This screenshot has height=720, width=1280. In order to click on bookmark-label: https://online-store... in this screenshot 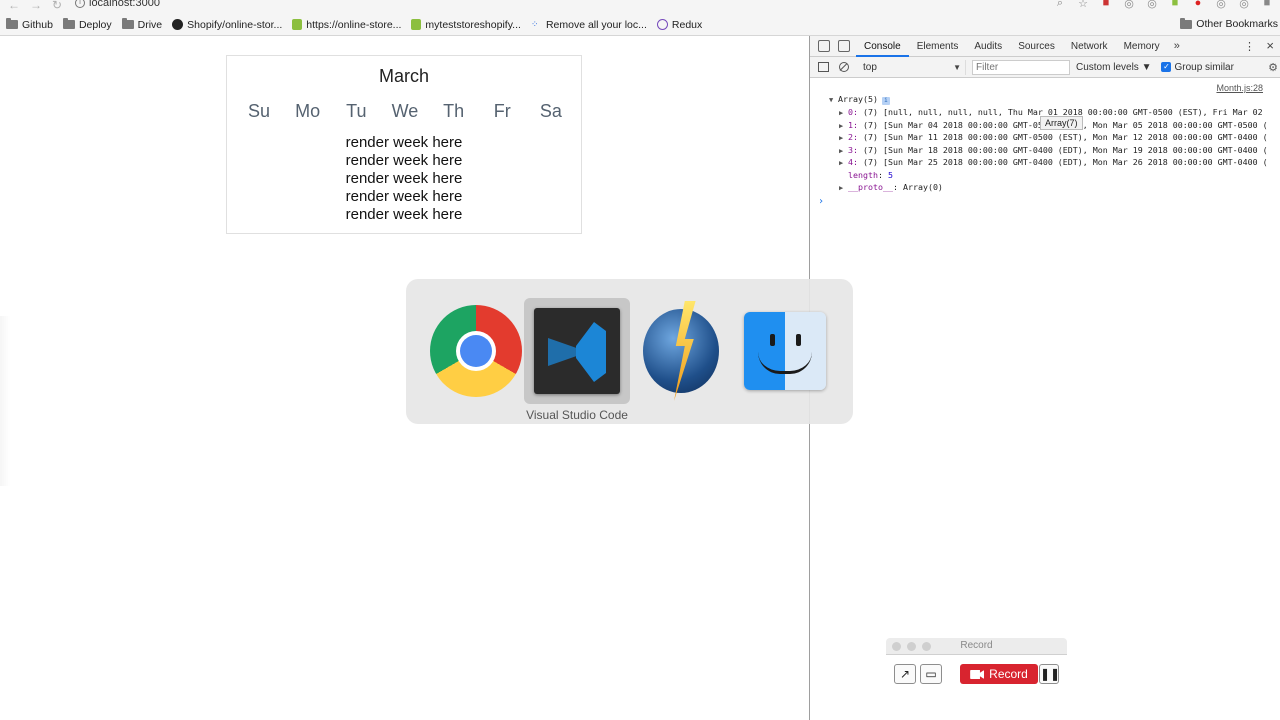, I will do `click(354, 24)`.